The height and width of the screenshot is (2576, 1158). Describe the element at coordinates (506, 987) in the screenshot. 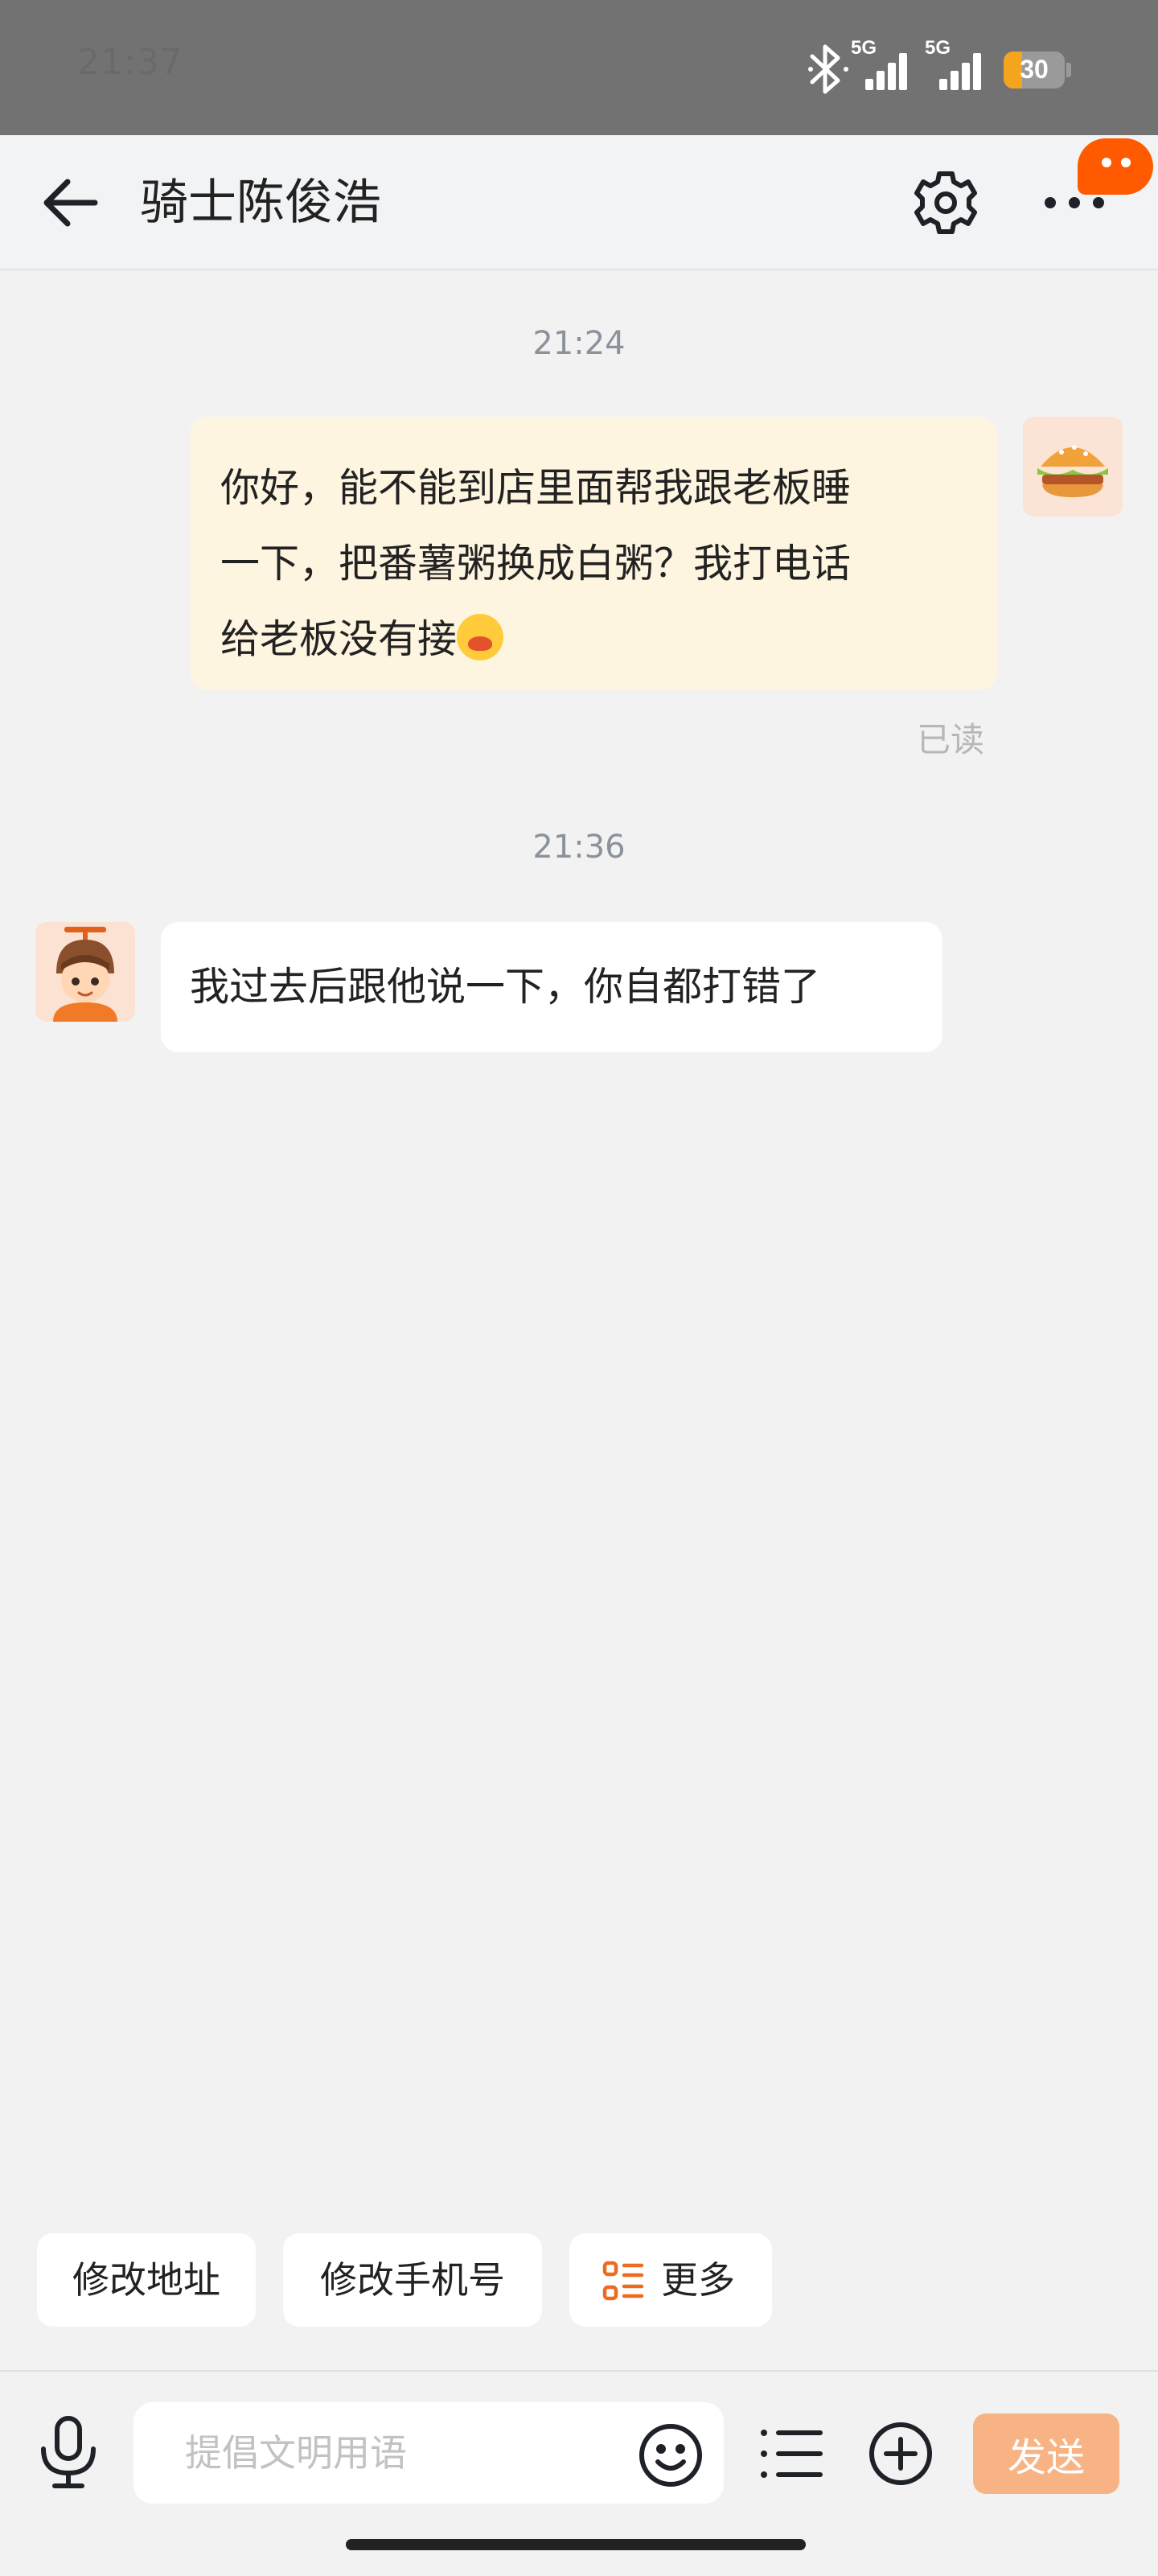

I see `message-text: 我过去后跟他说一下，你自都打错了` at that location.